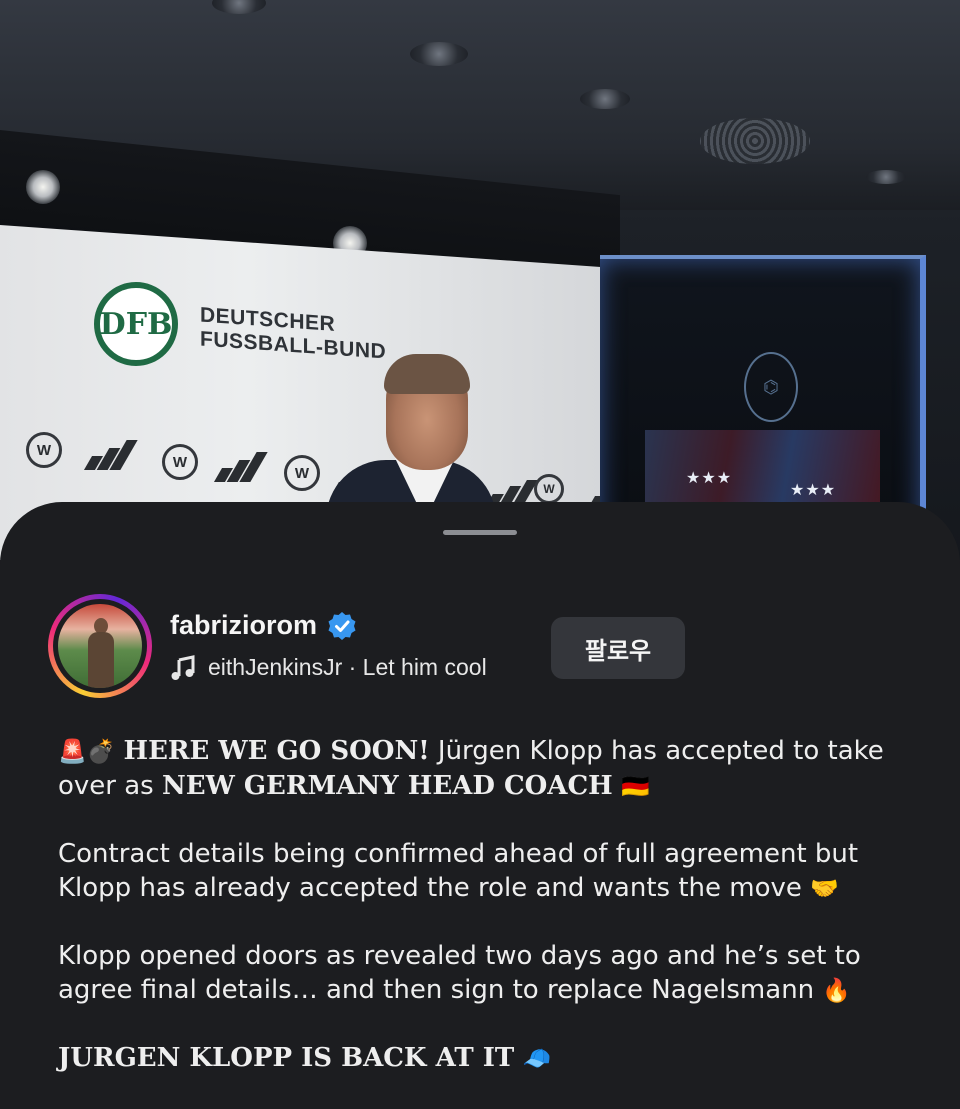 This screenshot has height=1109, width=960. What do you see at coordinates (837, 991) in the screenshot?
I see `fire-emoji: 🔥` at bounding box center [837, 991].